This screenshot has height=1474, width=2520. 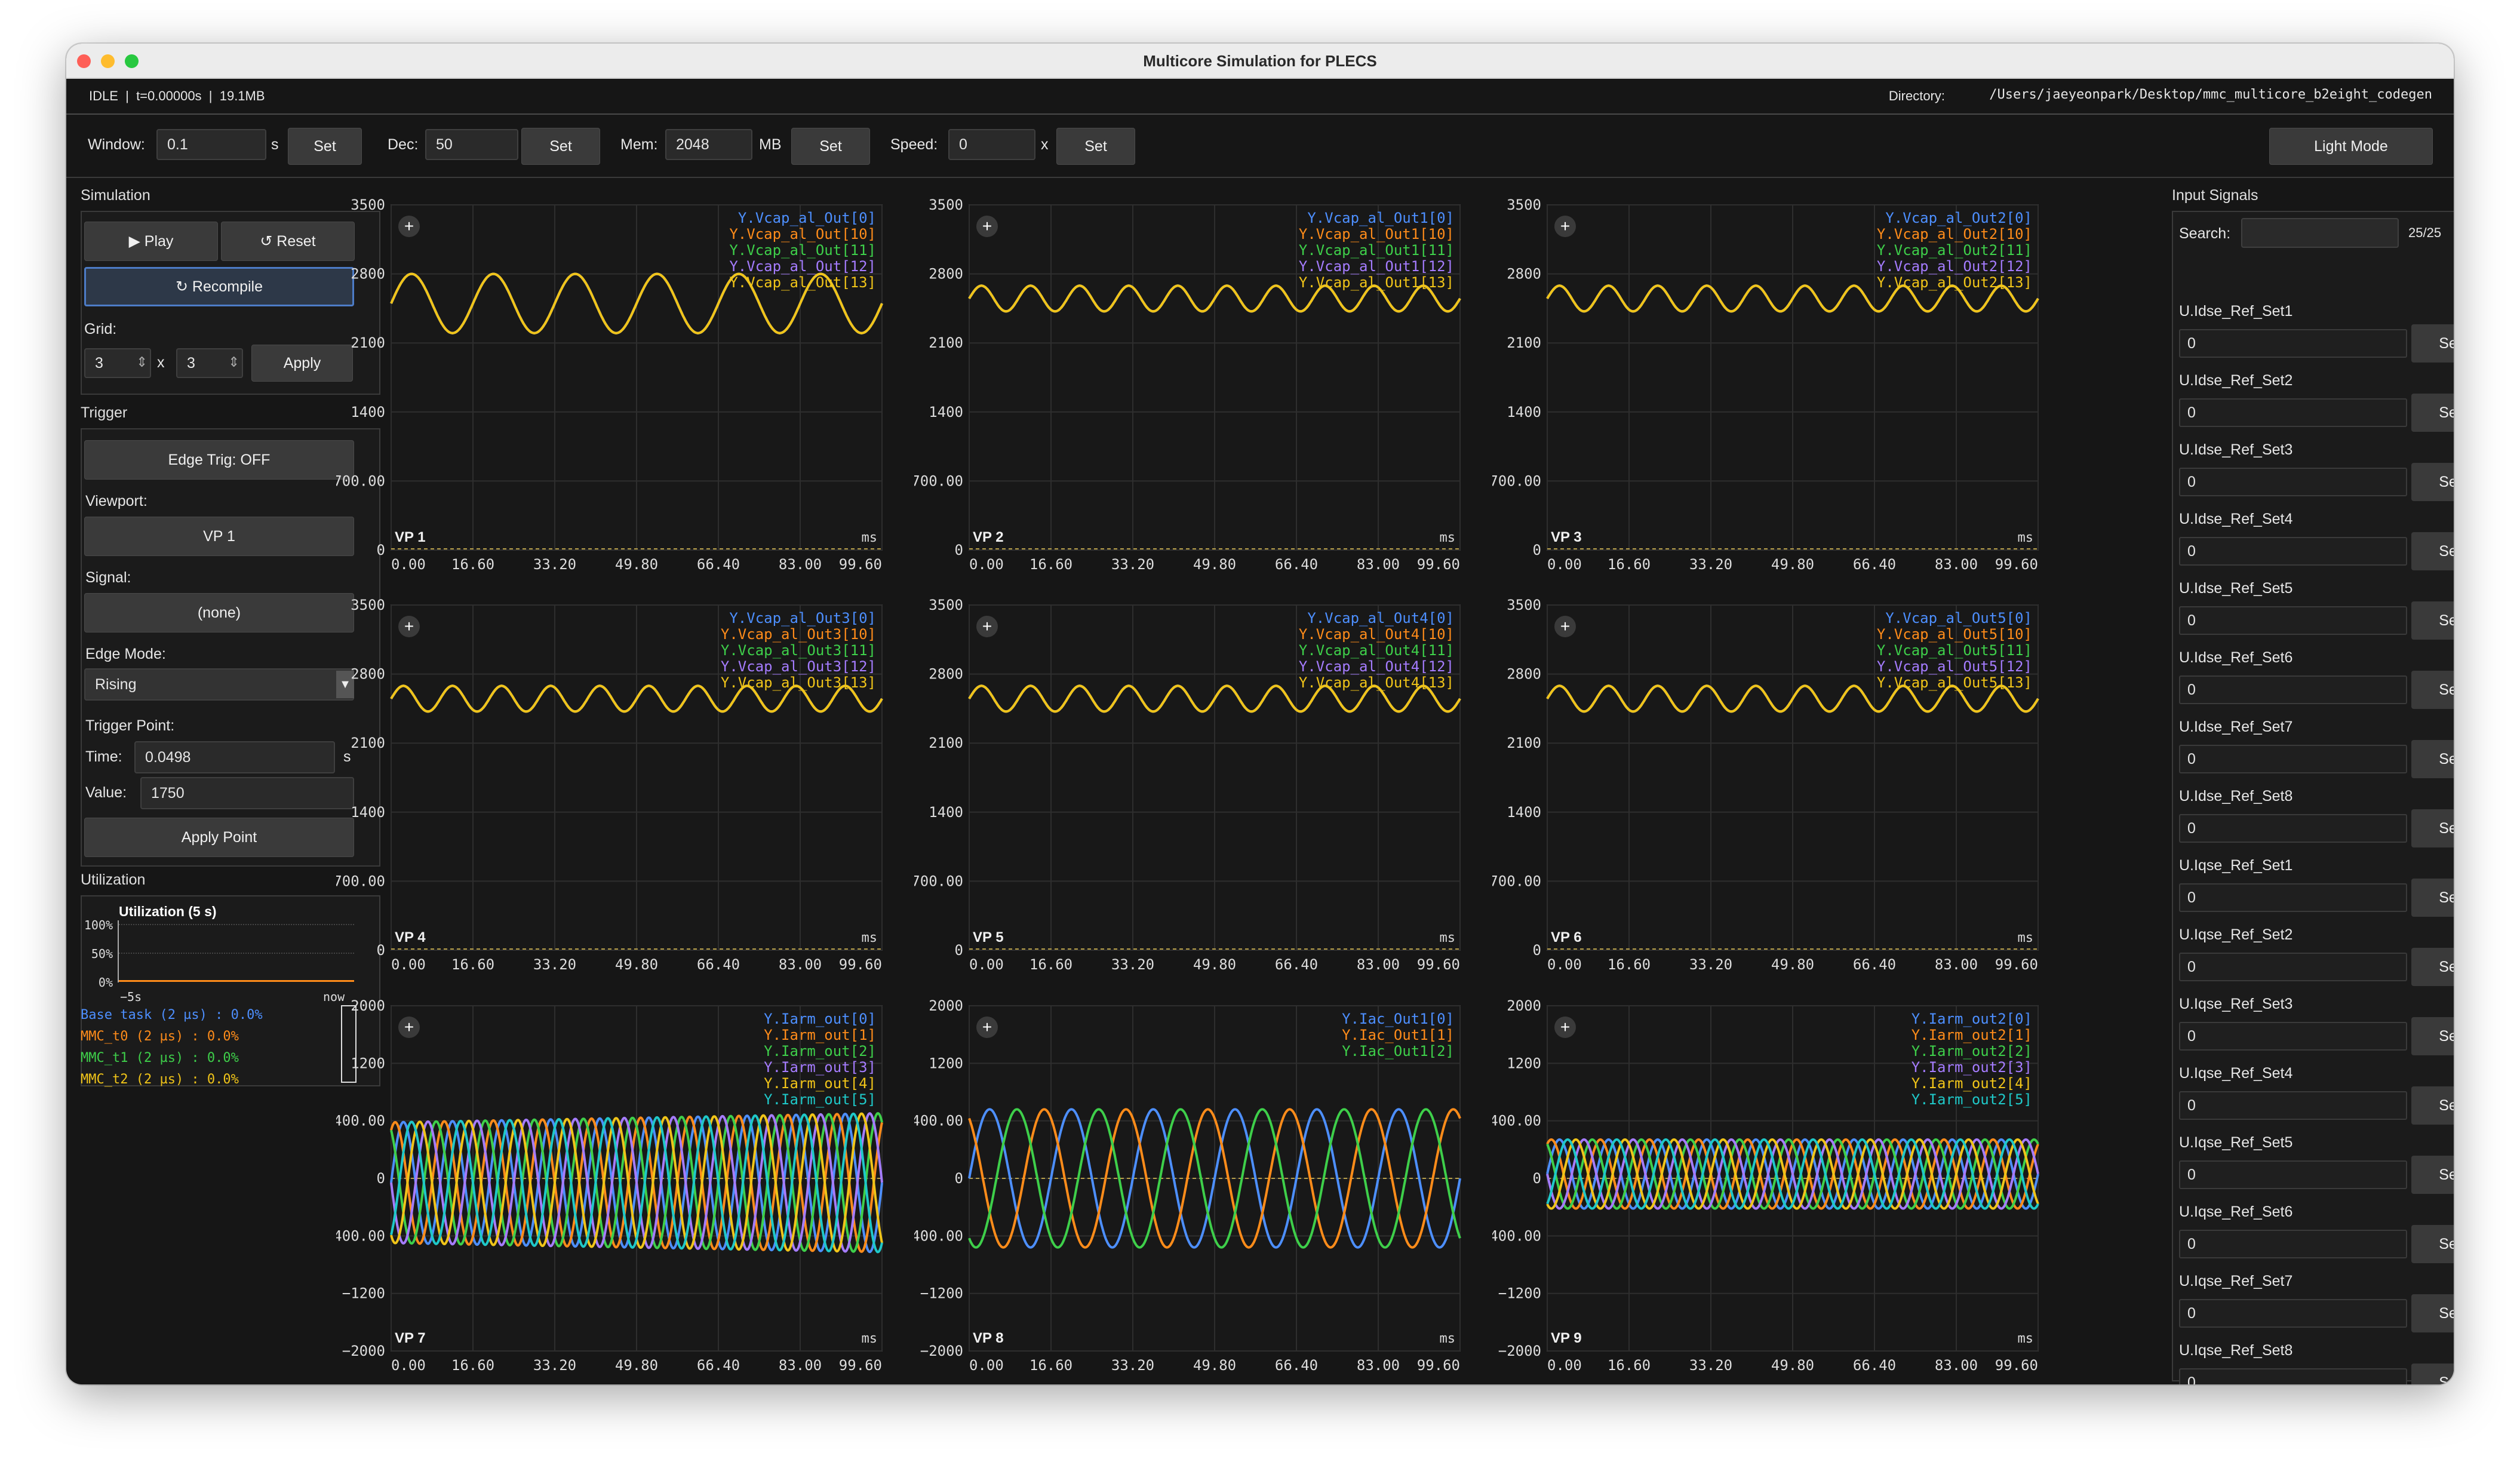 I want to click on speed-label: Speed:, so click(x=914, y=144).